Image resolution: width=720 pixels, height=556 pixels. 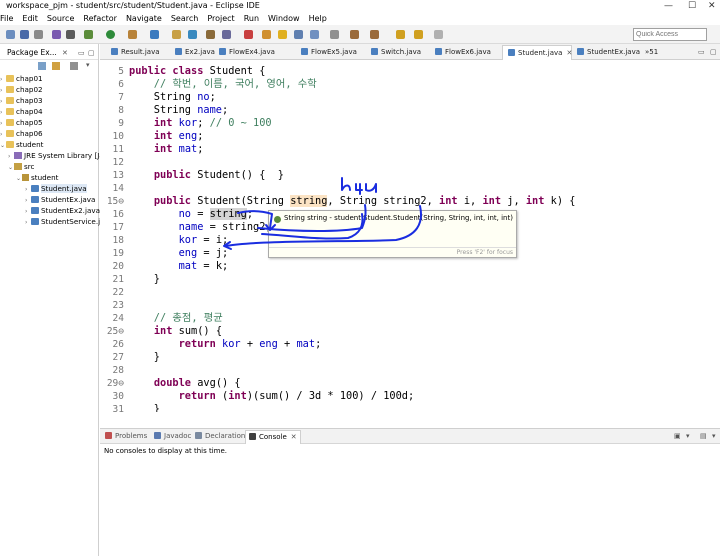 I want to click on tab-student-java: Student.java ✕, so click(x=537, y=52).